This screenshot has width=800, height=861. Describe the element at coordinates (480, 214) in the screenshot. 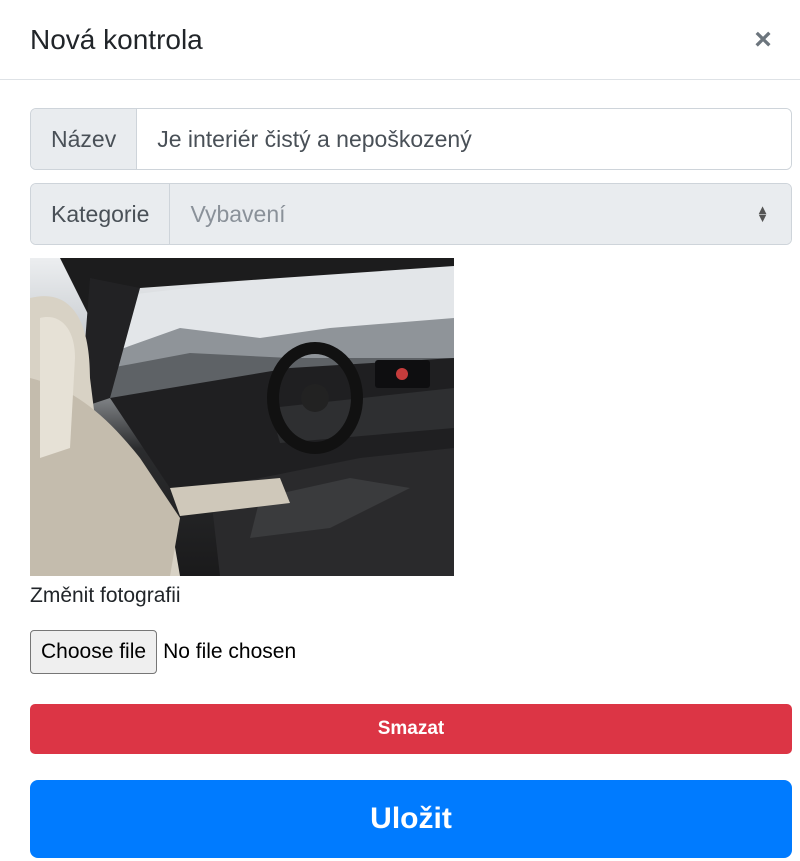

I see `category-select: Vybavení ▲ ▼` at that location.